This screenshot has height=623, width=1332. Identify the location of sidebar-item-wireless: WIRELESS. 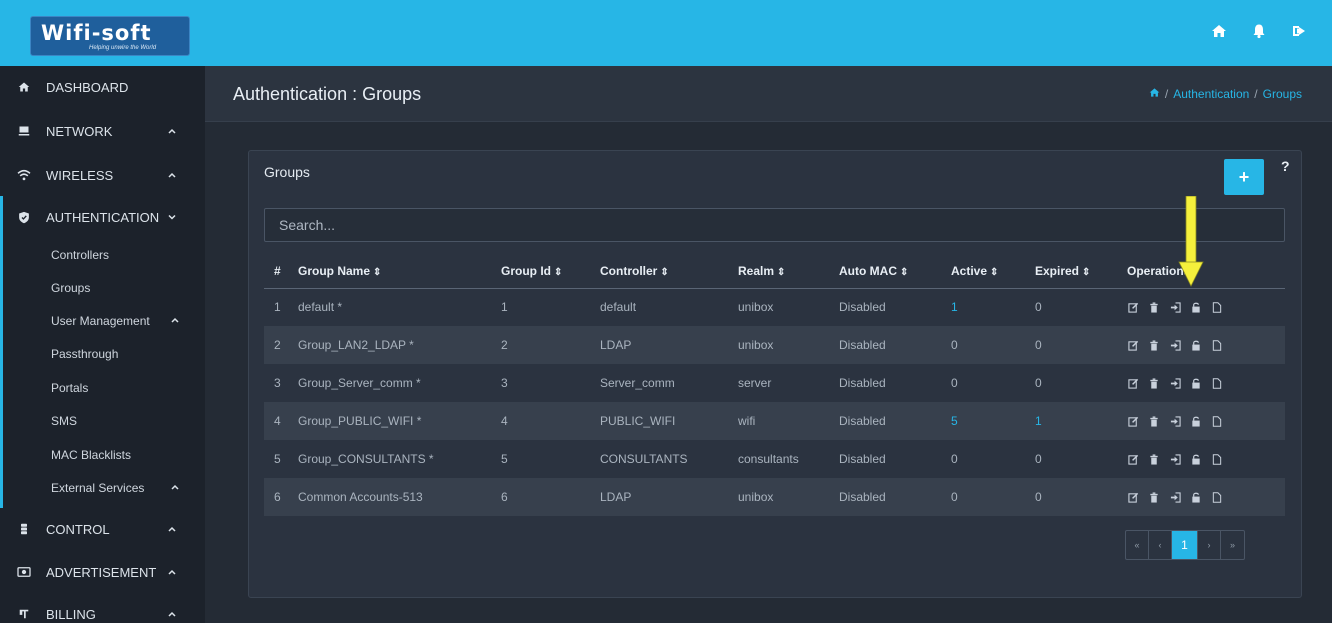
(102, 175).